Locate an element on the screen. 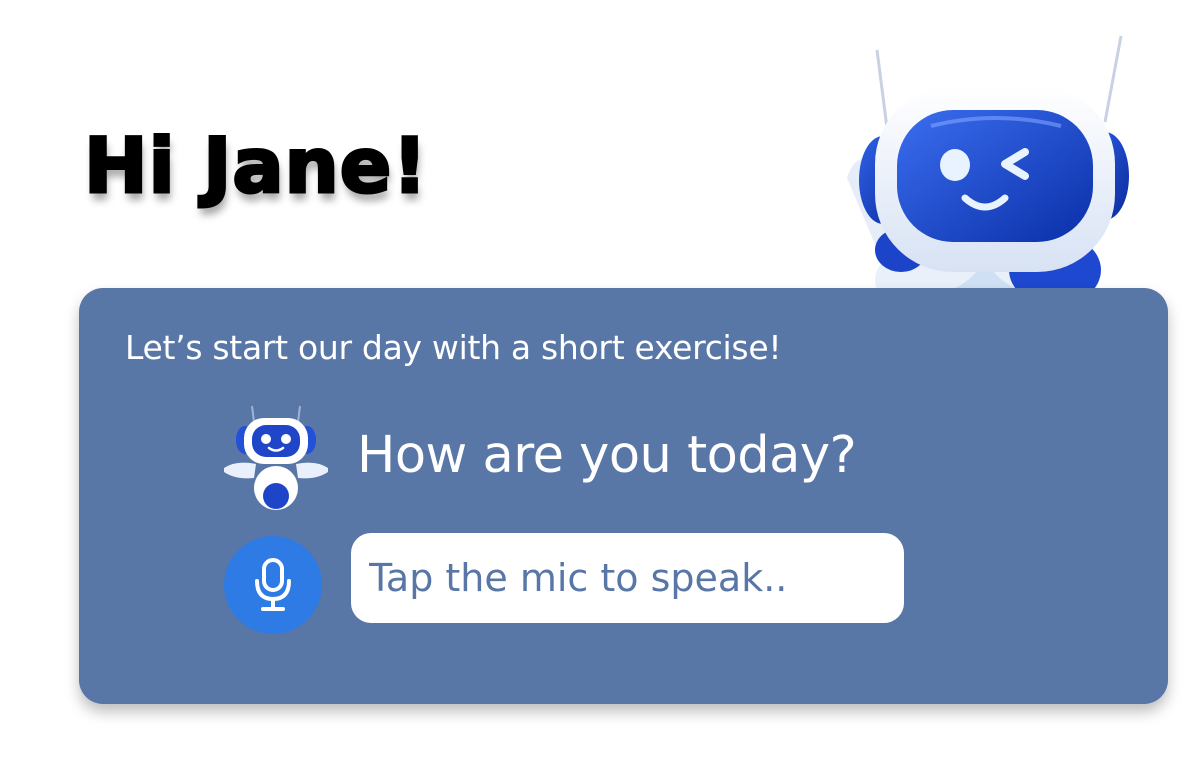  microphone-icon is located at coordinates (273, 584).